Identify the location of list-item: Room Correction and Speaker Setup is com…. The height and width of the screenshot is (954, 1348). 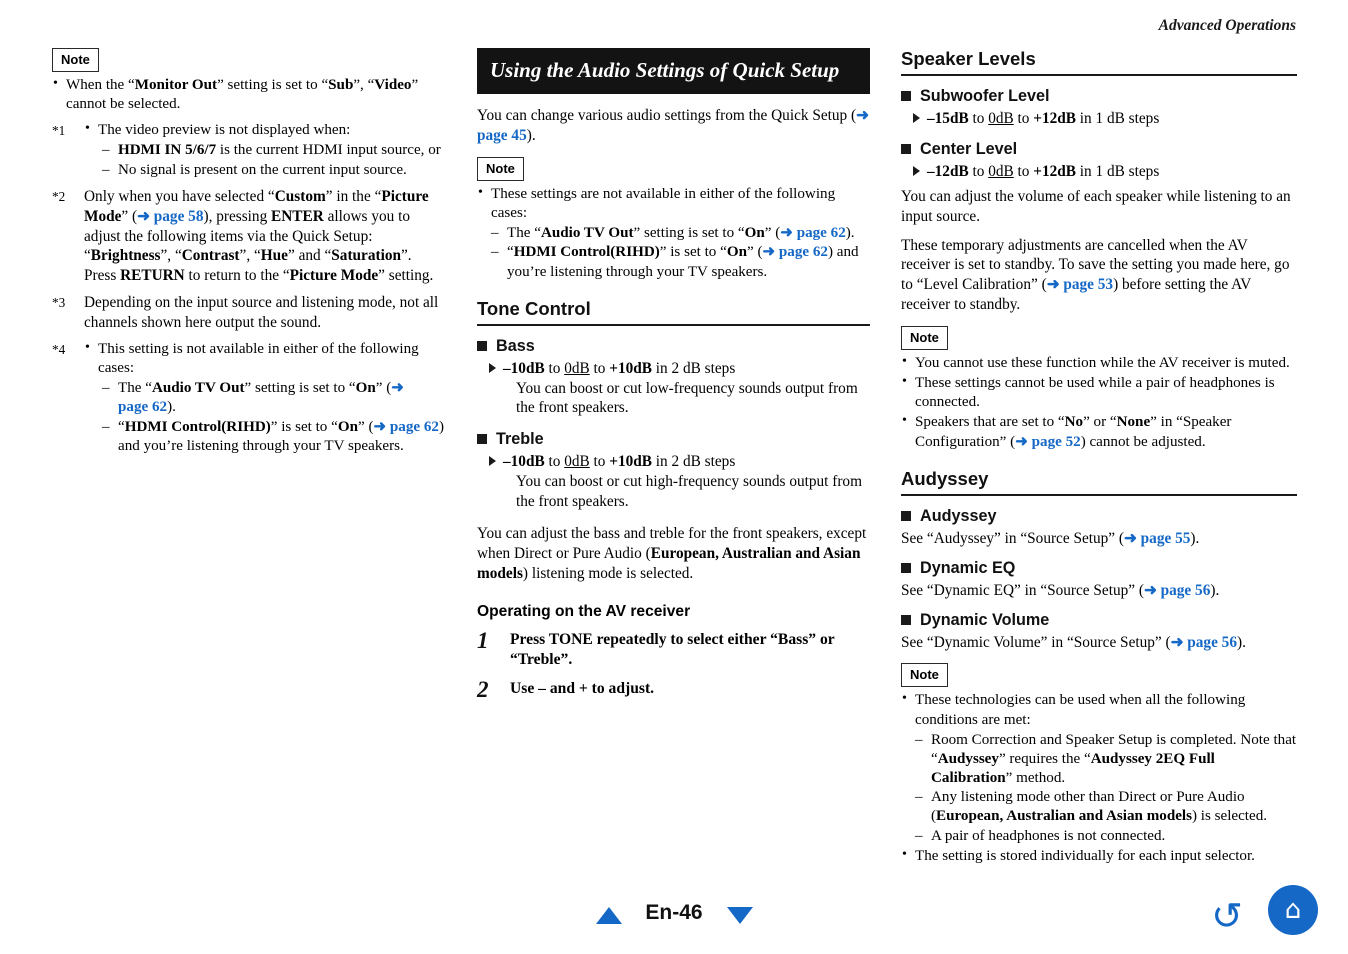
(1106, 759).